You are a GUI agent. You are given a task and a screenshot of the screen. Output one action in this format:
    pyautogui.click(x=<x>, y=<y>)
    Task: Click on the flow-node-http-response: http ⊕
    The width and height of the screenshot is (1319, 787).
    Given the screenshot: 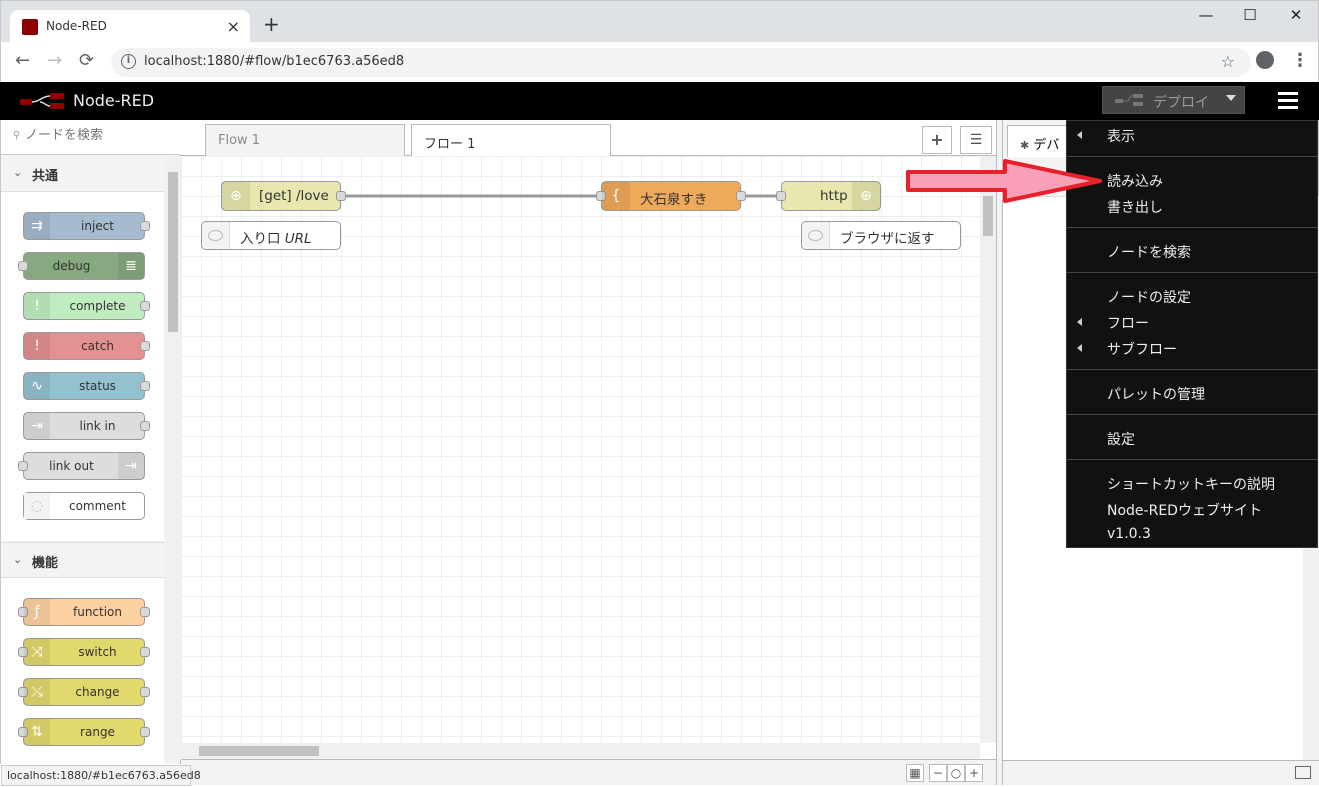 What is the action you would take?
    pyautogui.click(x=828, y=196)
    